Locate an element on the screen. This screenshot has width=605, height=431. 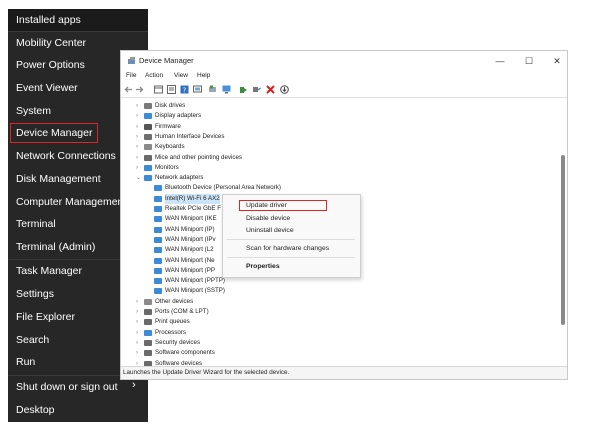
window-title: Device Manager is located at coordinates (166, 60).